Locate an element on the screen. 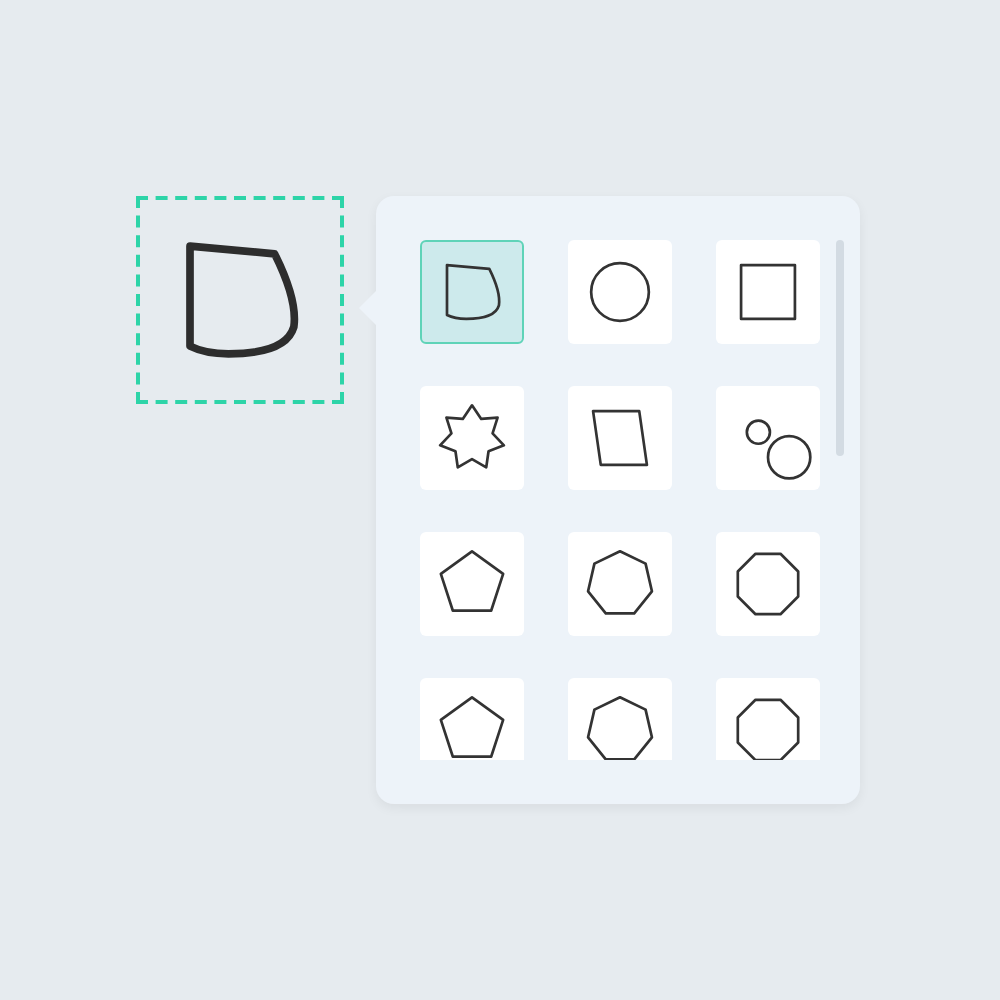 This screenshot has width=1000, height=1000. circles-icon is located at coordinates (778, 449).